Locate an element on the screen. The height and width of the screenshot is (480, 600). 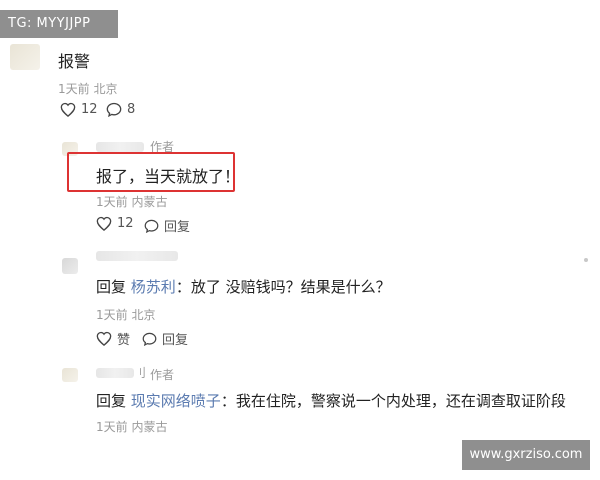
reply-text: 报了，当天就放了！ is located at coordinates (168, 176).